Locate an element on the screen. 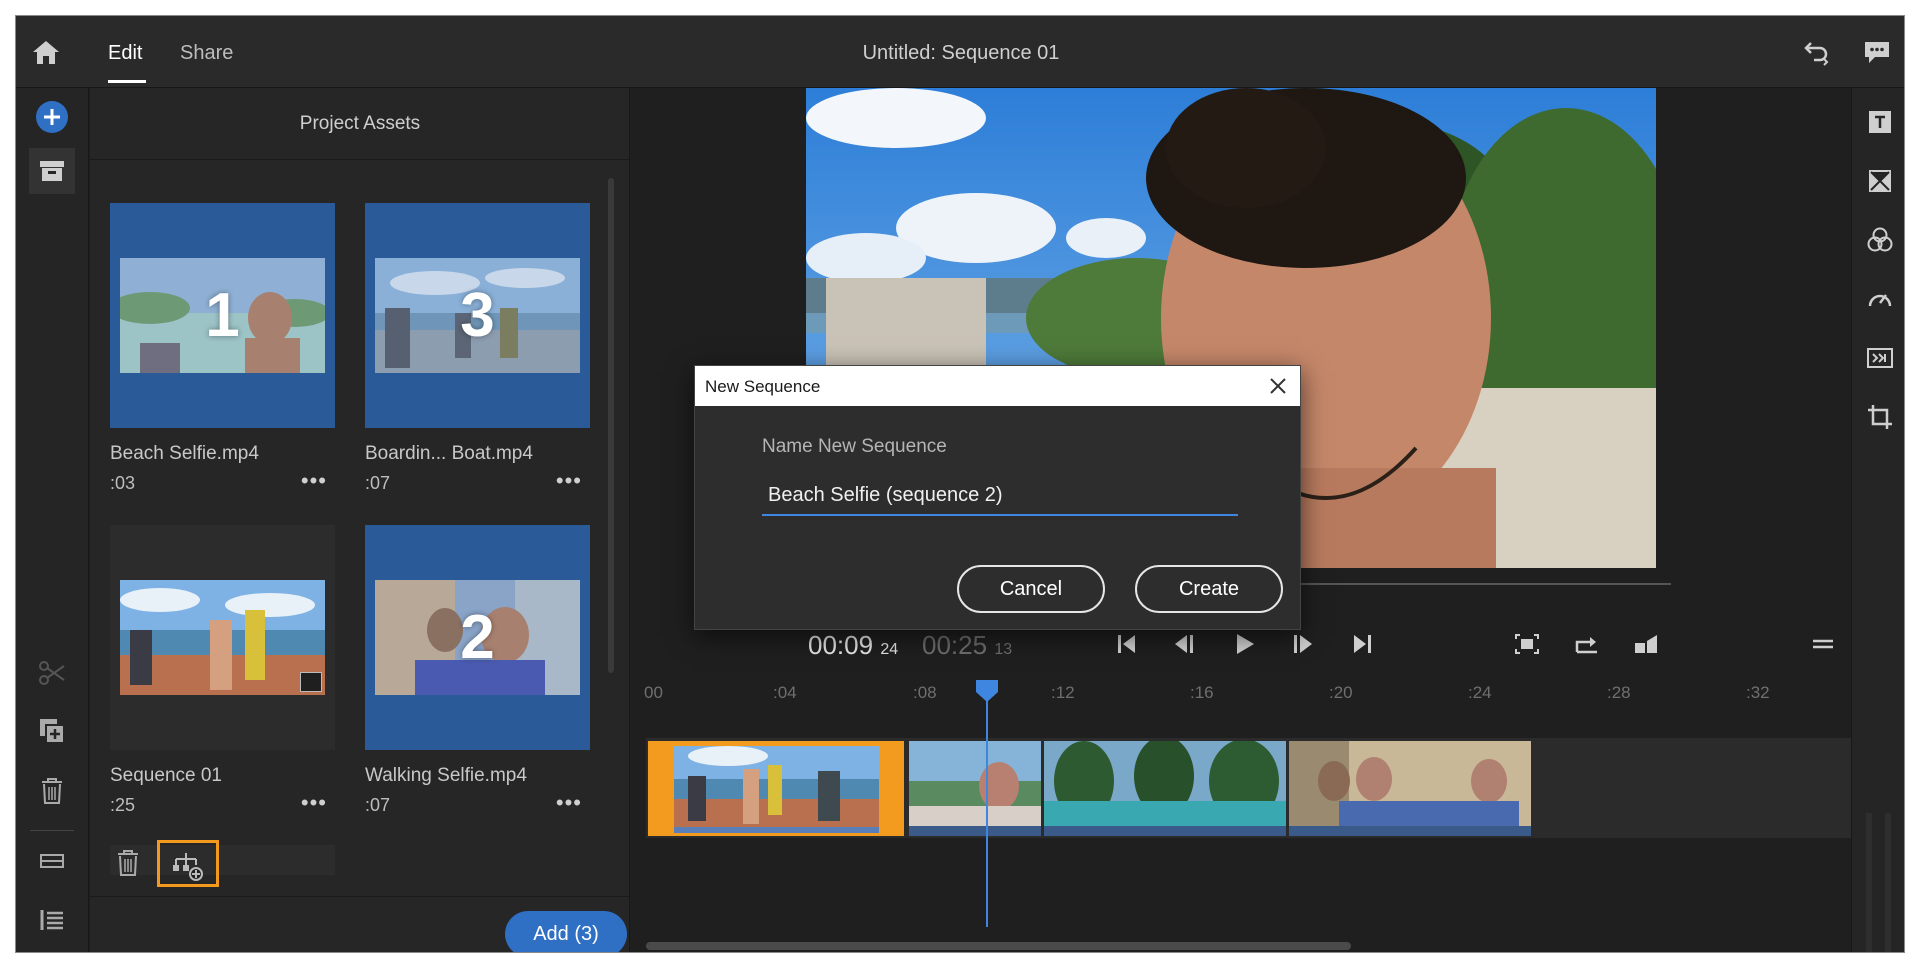 This screenshot has height=968, width=1920. playhead-line is located at coordinates (987, 809).